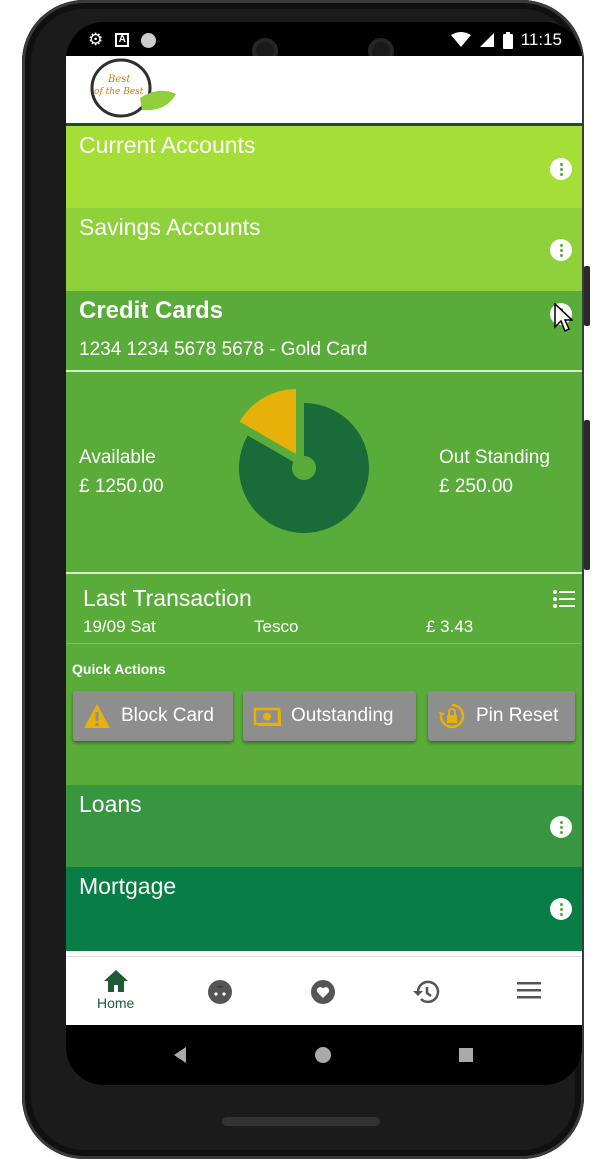  Describe the element at coordinates (561, 909) in the screenshot. I see `mortgage-more-icon` at that location.